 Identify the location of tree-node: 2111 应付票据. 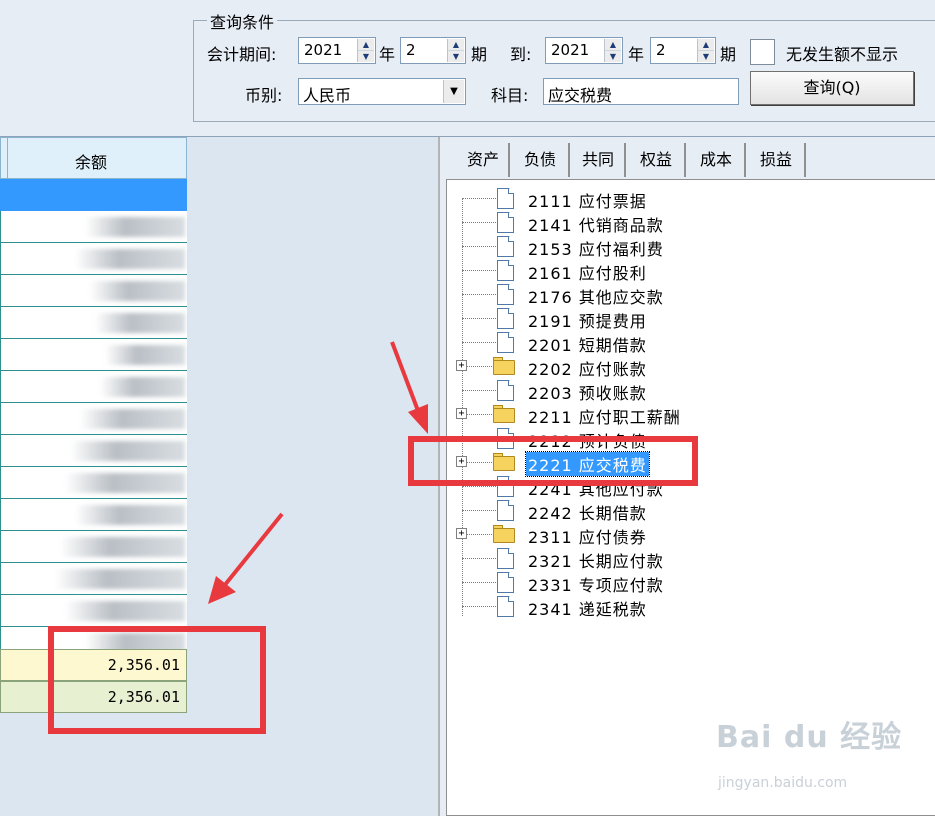
(657, 198).